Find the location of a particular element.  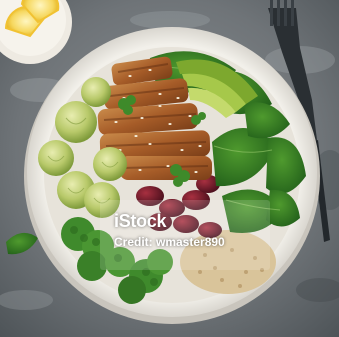

watermark: iStock Credit: wmaster890 is located at coordinates (185, 235).